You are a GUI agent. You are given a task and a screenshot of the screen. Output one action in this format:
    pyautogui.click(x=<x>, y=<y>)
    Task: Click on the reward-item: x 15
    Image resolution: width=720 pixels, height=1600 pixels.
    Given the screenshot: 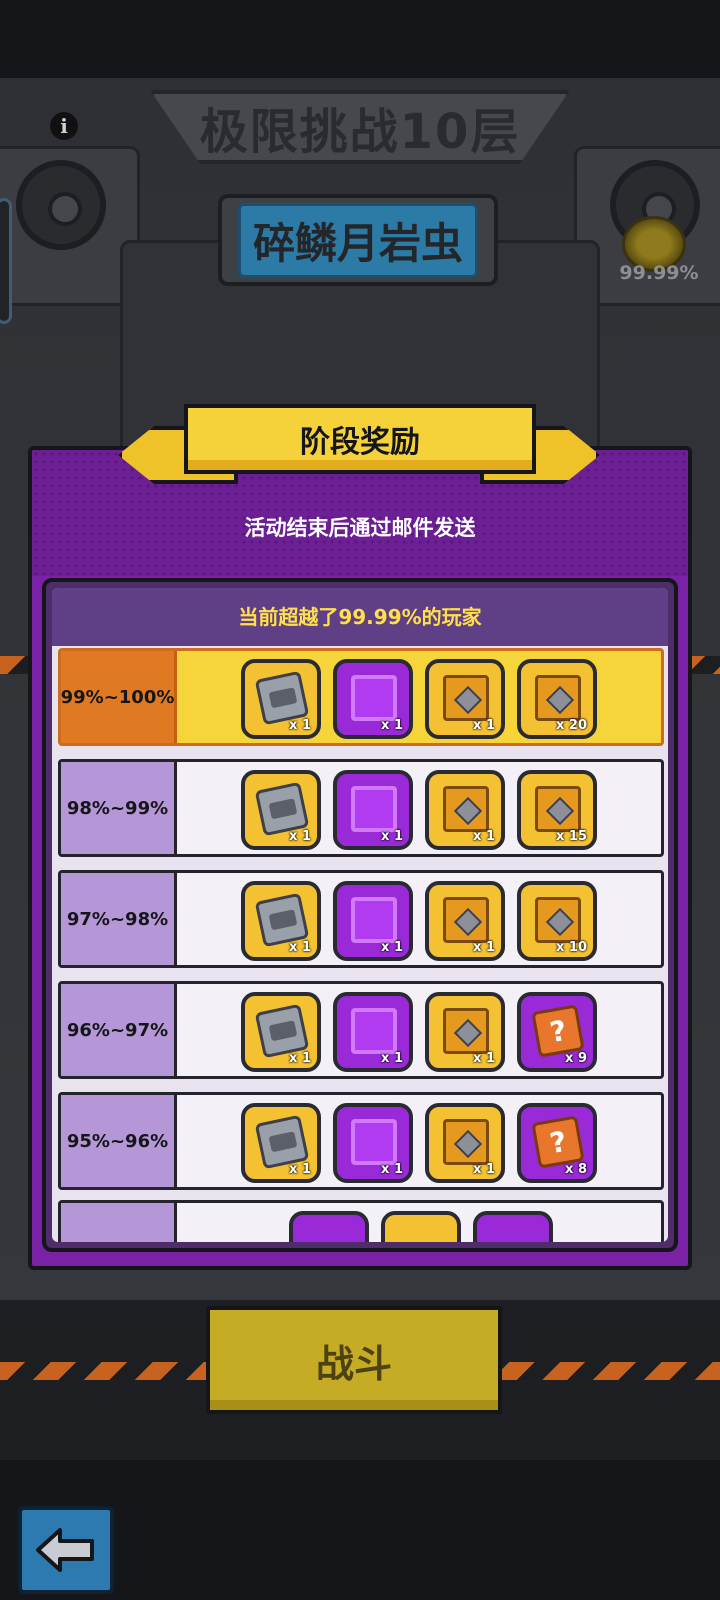 What is the action you would take?
    pyautogui.click(x=557, y=810)
    